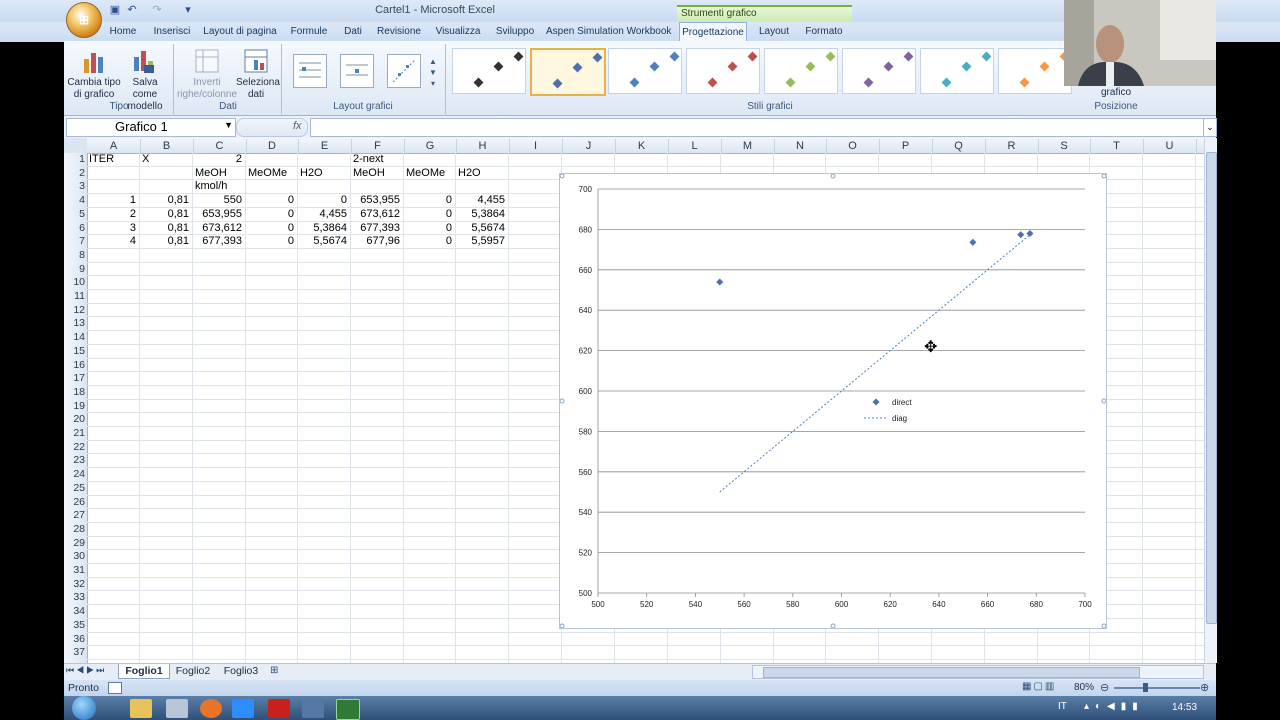 The width and height of the screenshot is (1280, 720). What do you see at coordinates (906, 146) in the screenshot?
I see `column-header-P: P` at bounding box center [906, 146].